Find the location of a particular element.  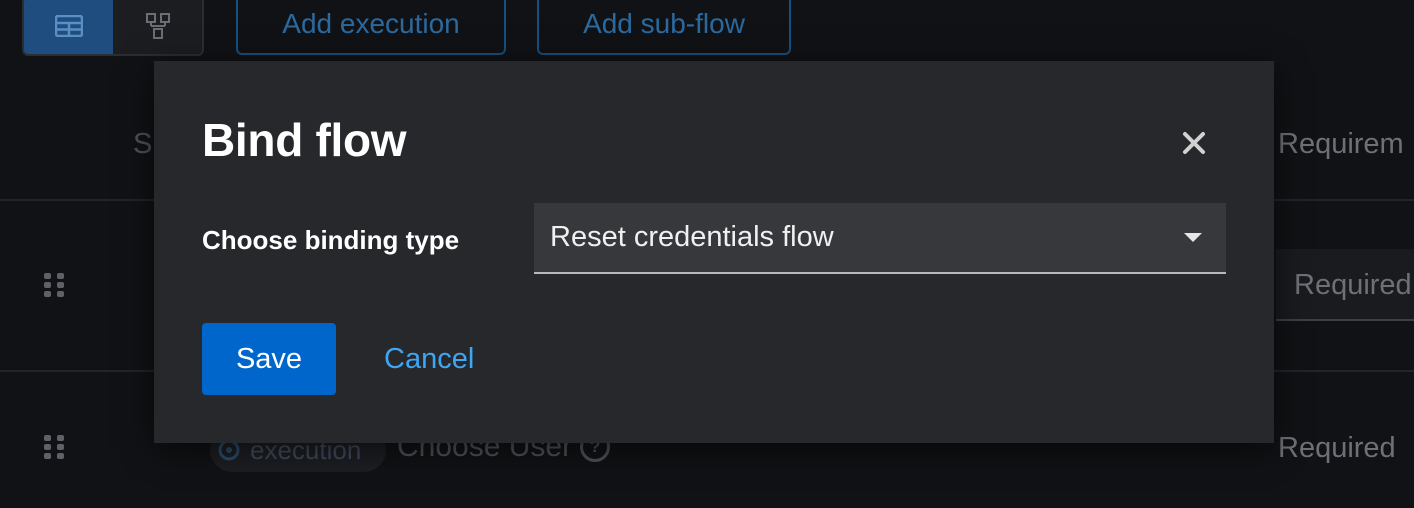

table-view-toggle is located at coordinates (68, 27).